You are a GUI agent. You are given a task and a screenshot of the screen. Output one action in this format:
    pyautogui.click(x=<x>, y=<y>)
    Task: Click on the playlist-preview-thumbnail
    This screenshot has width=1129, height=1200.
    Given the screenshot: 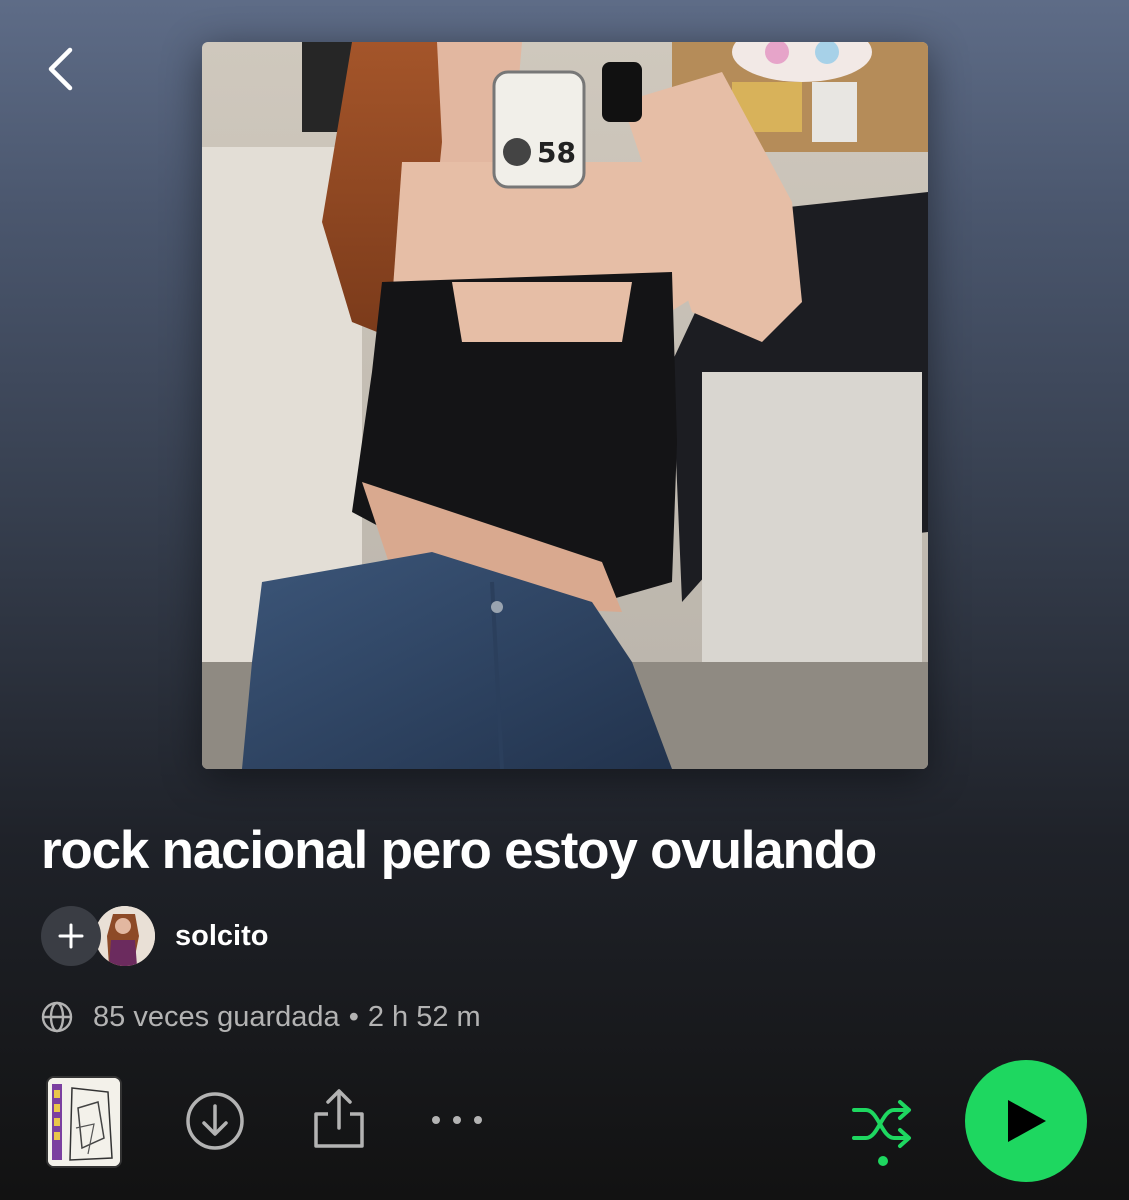 What is the action you would take?
    pyautogui.click(x=84, y=1122)
    